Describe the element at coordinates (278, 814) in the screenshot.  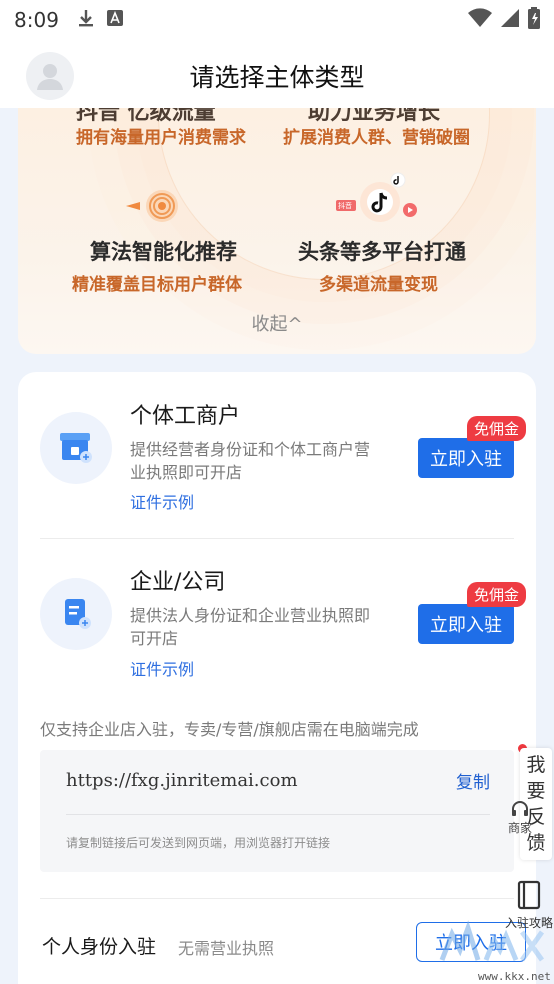
I see `url-divider` at that location.